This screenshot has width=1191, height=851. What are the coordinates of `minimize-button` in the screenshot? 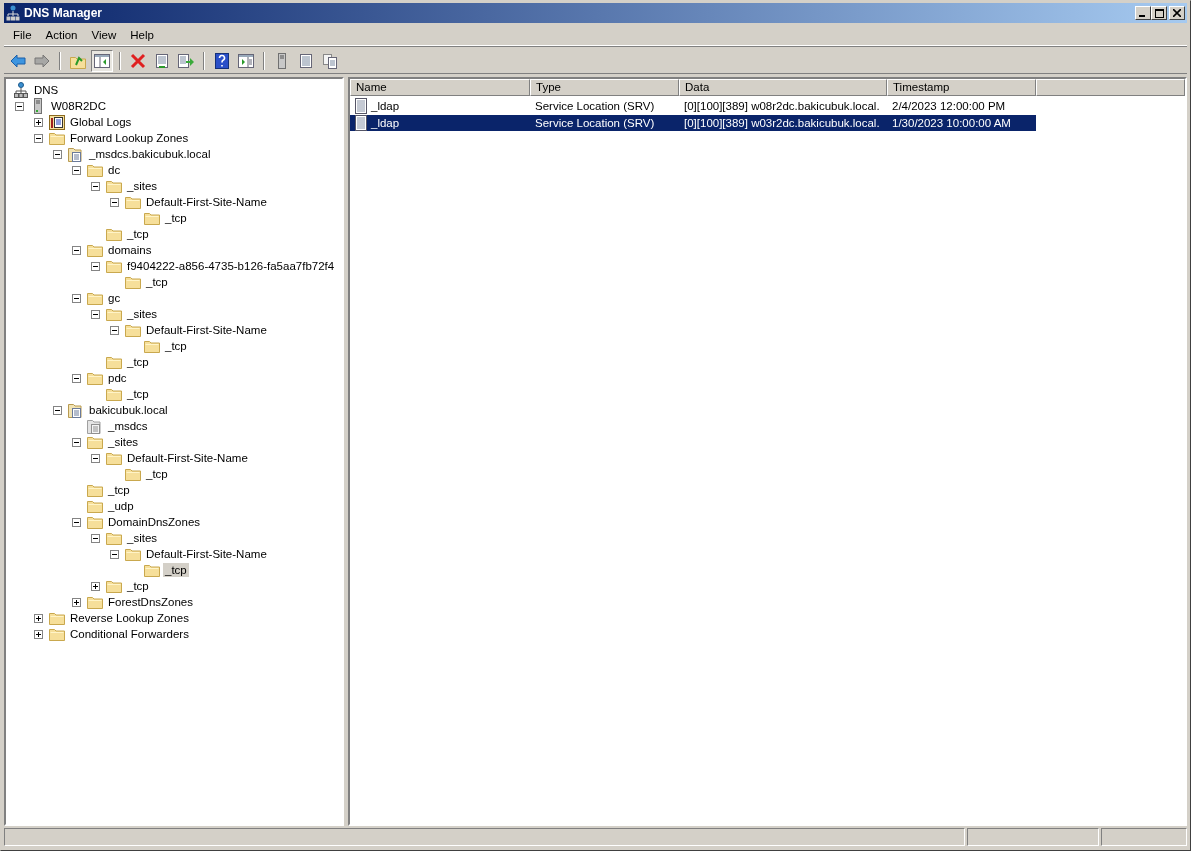 It's located at (1143, 13).